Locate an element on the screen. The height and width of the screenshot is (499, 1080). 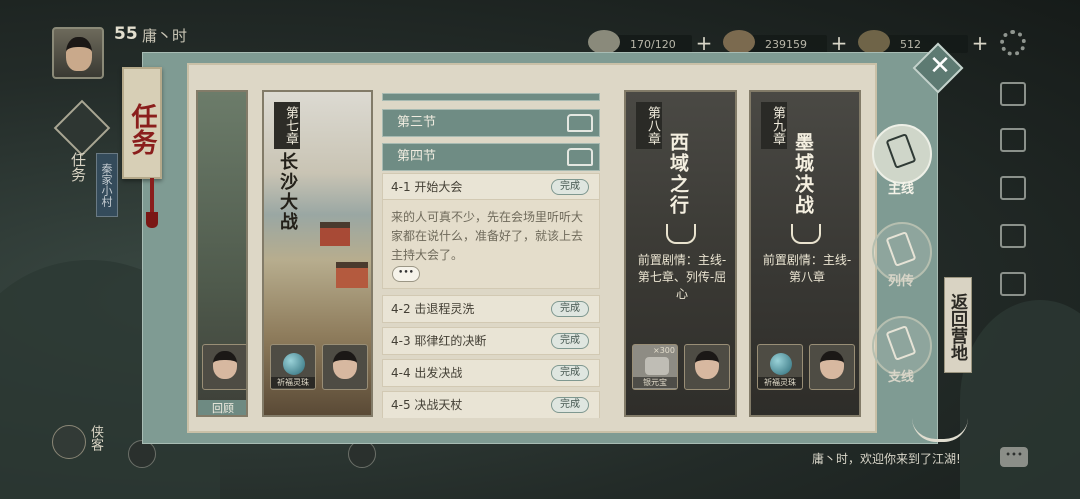
card-icon is located at coordinates (901, 343).